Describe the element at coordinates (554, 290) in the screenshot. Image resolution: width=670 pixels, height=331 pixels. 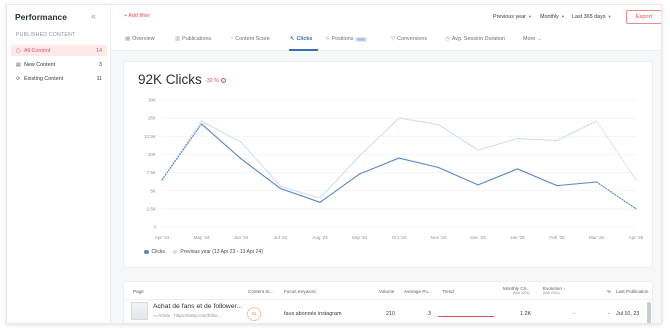
I see `column-header-evolution: Evolution ↓ (Mar 2024)` at that location.